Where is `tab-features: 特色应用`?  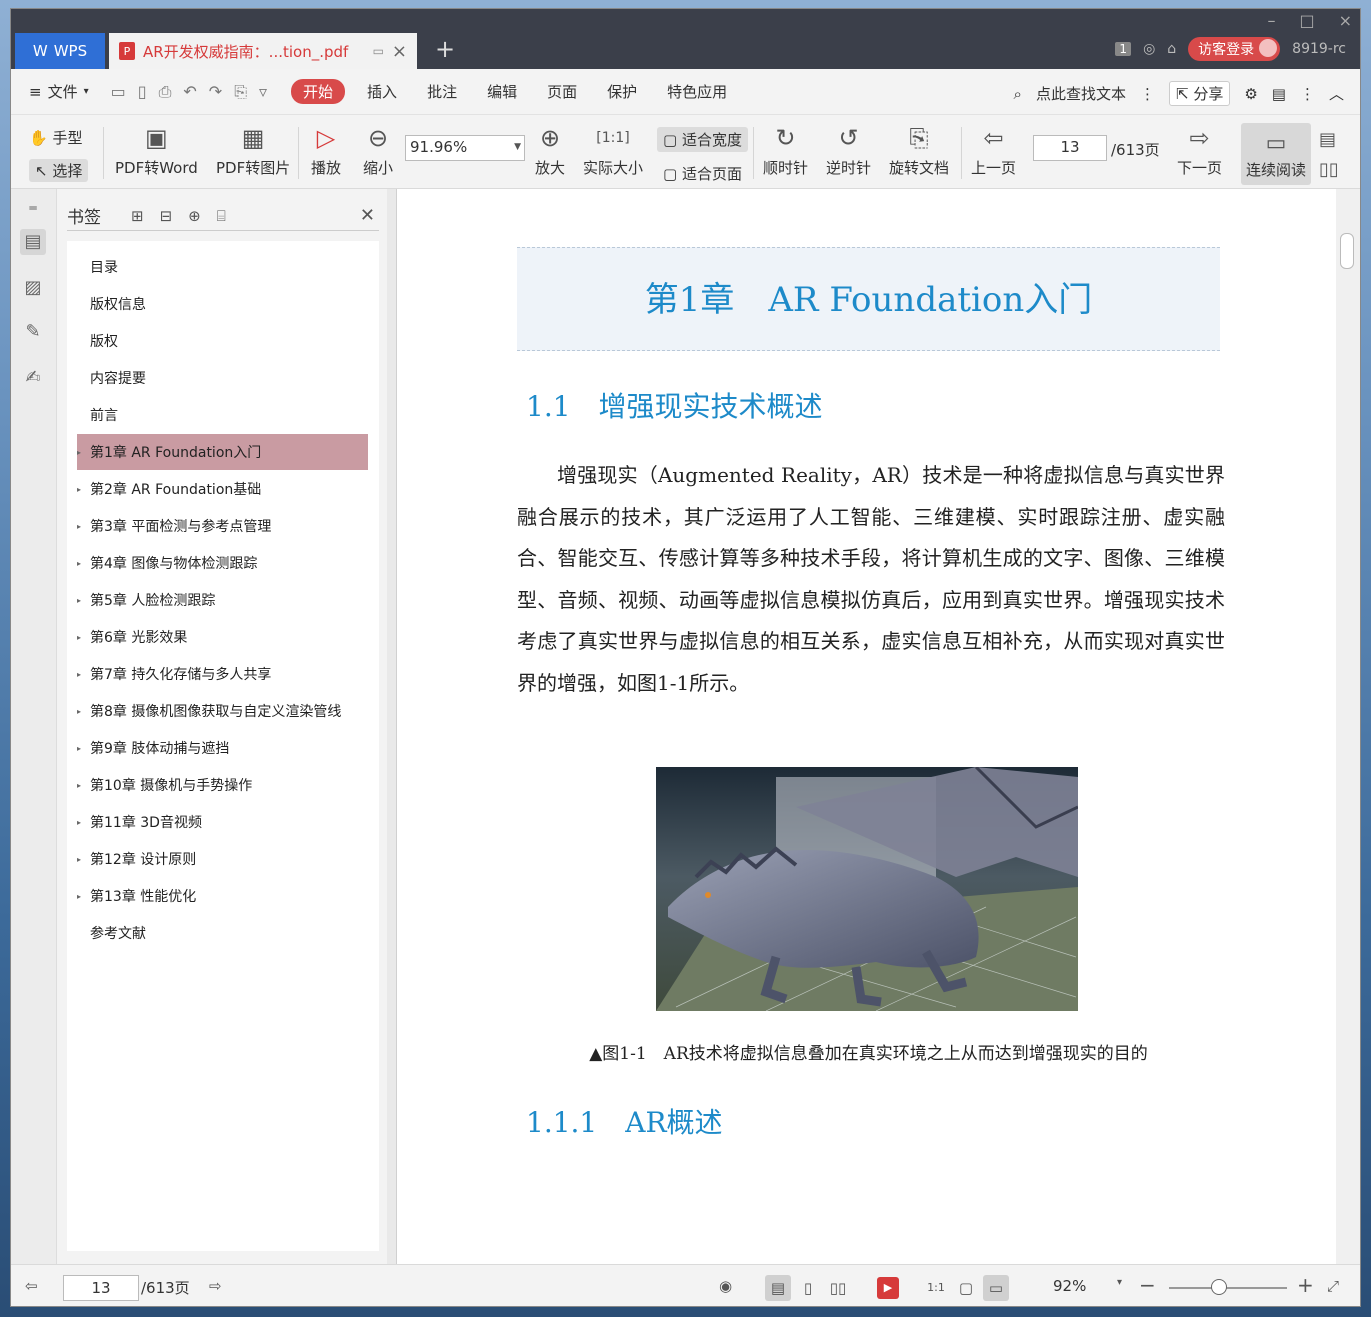 tab-features: 特色应用 is located at coordinates (697, 91).